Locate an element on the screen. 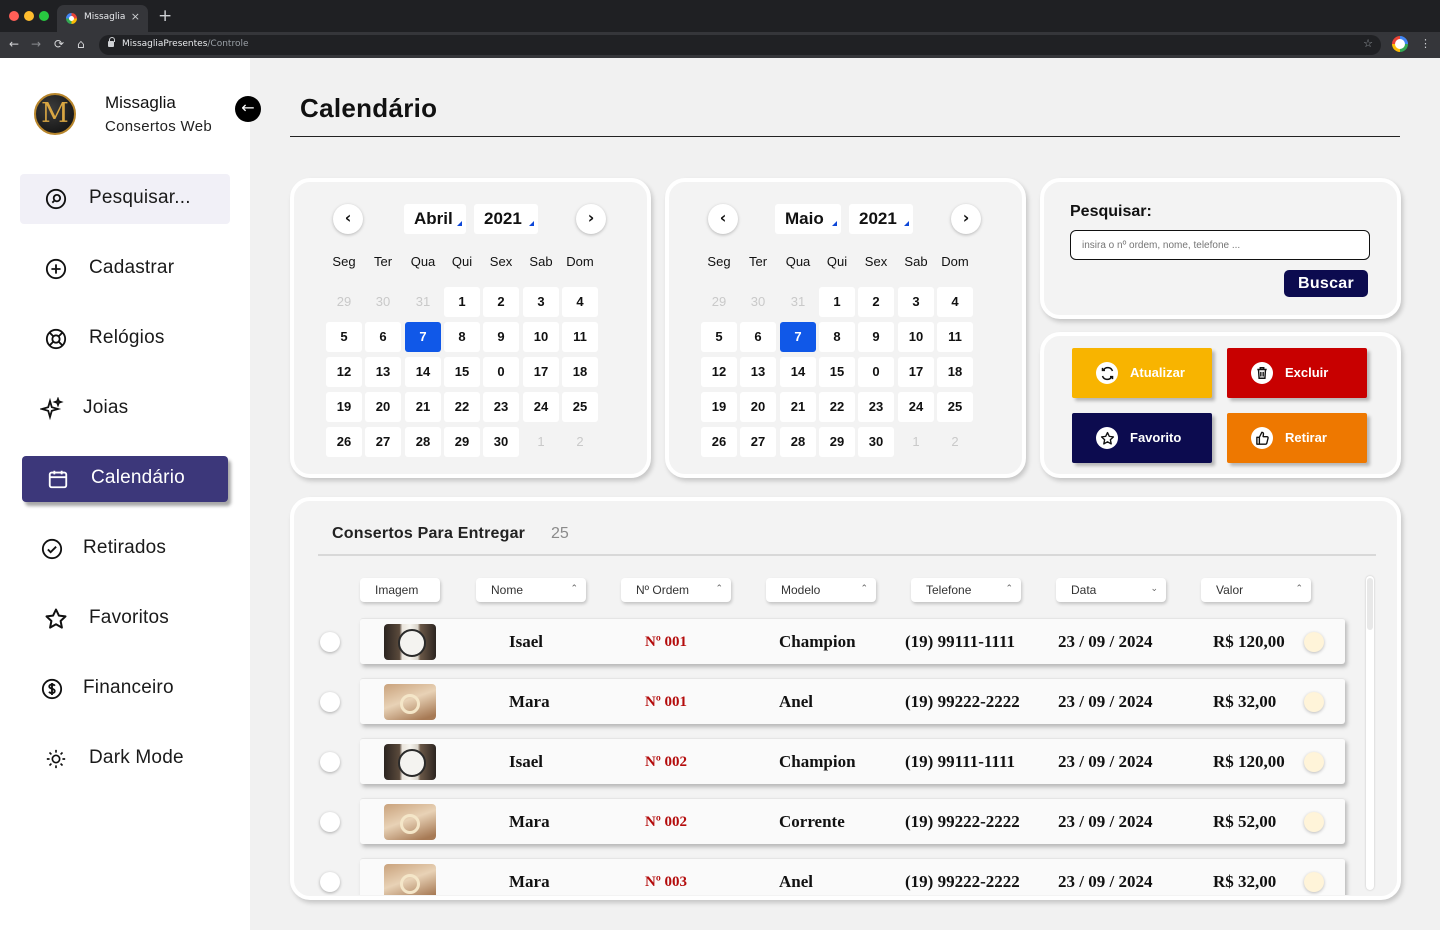 Image resolution: width=1440 pixels, height=930 pixels. search-button: Buscar is located at coordinates (1326, 283).